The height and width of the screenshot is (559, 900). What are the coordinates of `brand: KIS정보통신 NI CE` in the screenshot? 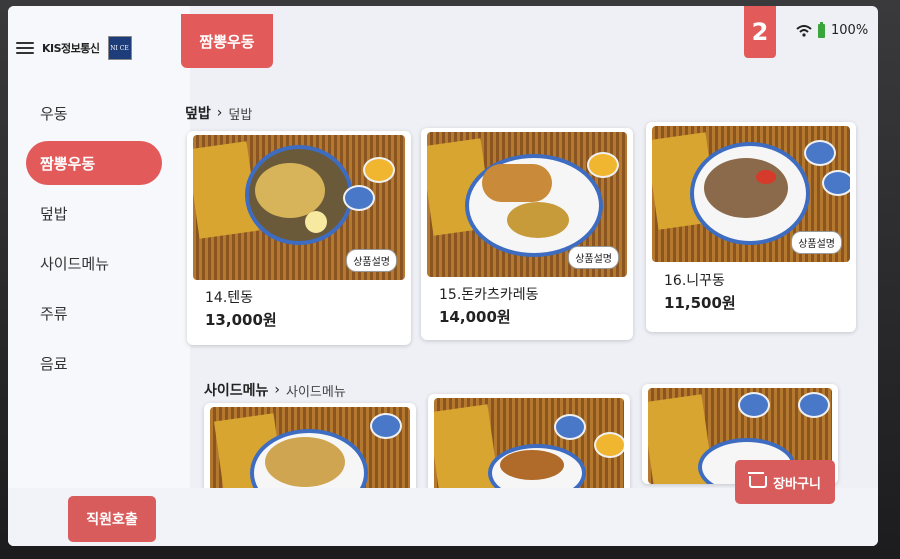 It's located at (74, 48).